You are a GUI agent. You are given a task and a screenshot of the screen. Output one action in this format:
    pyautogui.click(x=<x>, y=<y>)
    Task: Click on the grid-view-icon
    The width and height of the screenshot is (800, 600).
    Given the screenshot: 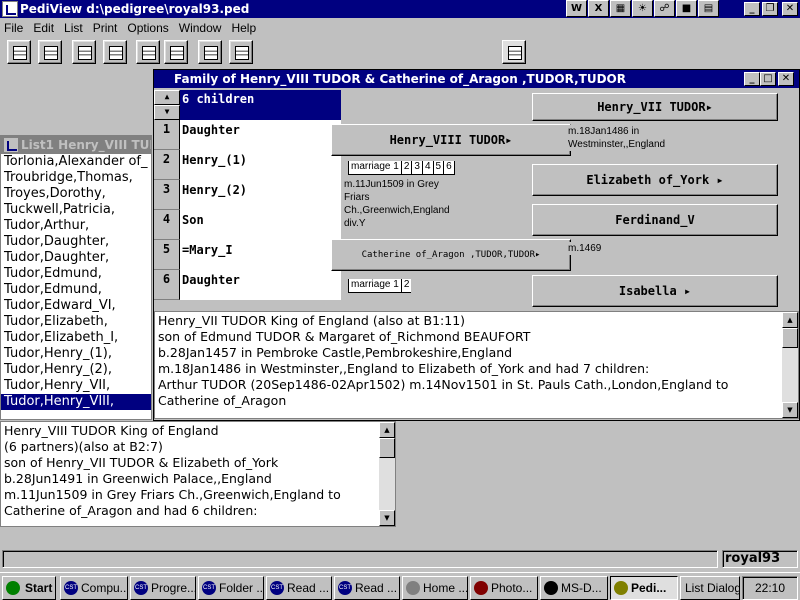 What is the action you would take?
    pyautogui.click(x=148, y=52)
    